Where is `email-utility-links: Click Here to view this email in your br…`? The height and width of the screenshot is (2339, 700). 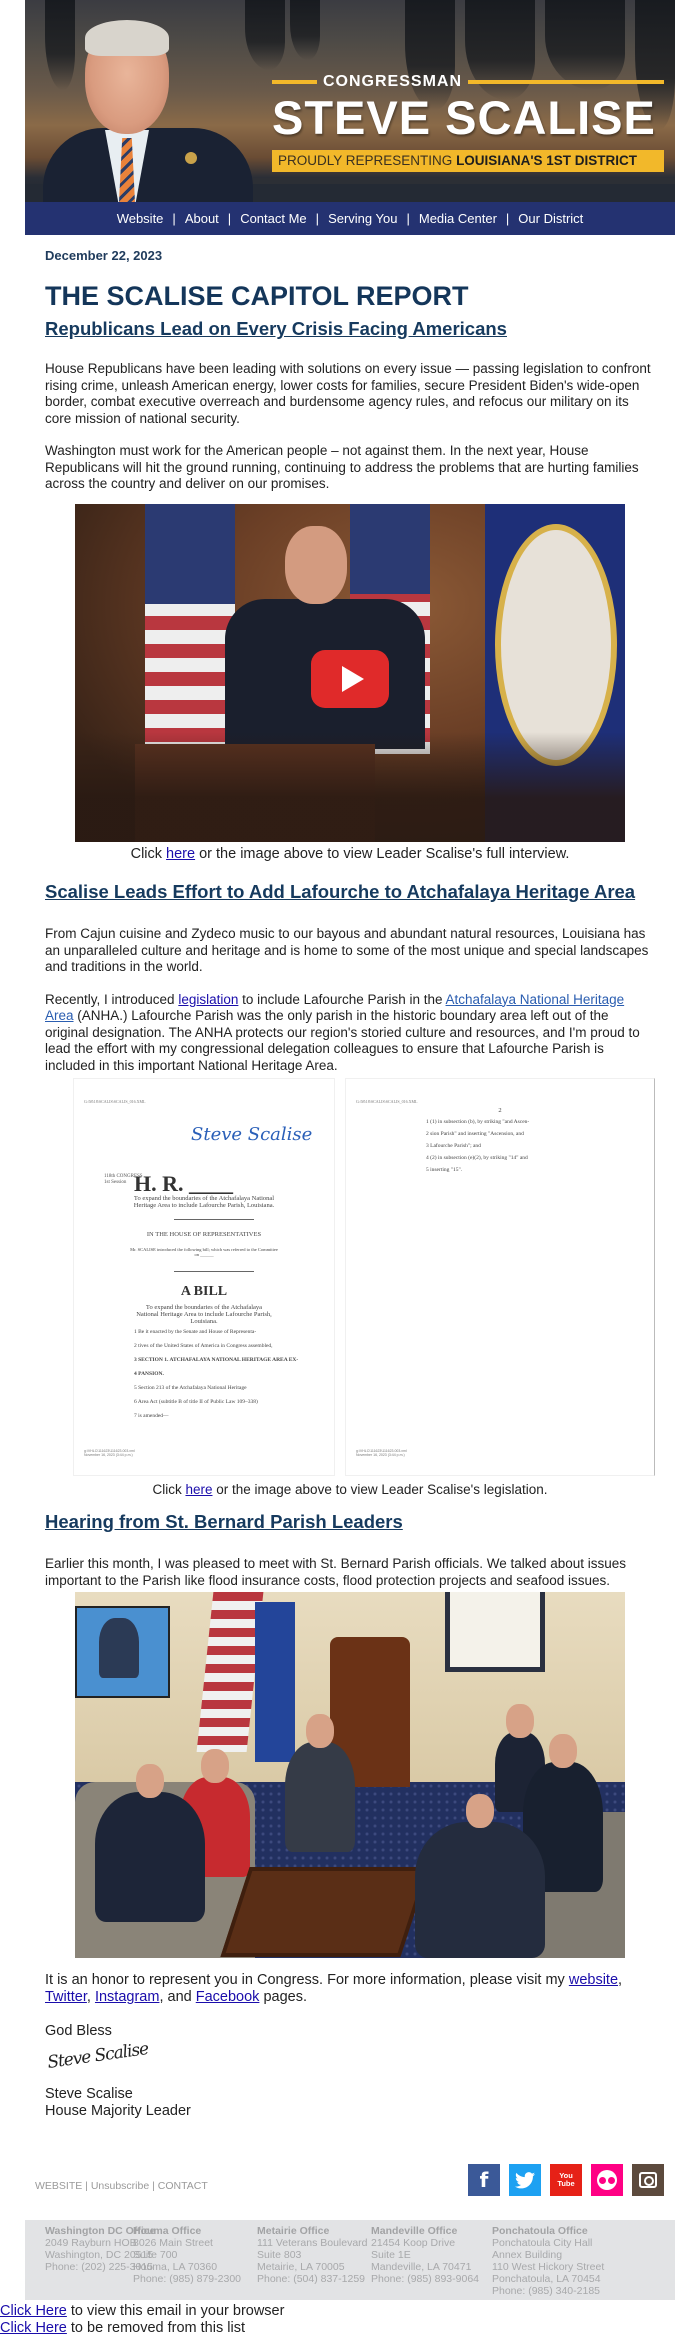 email-utility-links: Click Here to view this email in your br… is located at coordinates (142, 2320).